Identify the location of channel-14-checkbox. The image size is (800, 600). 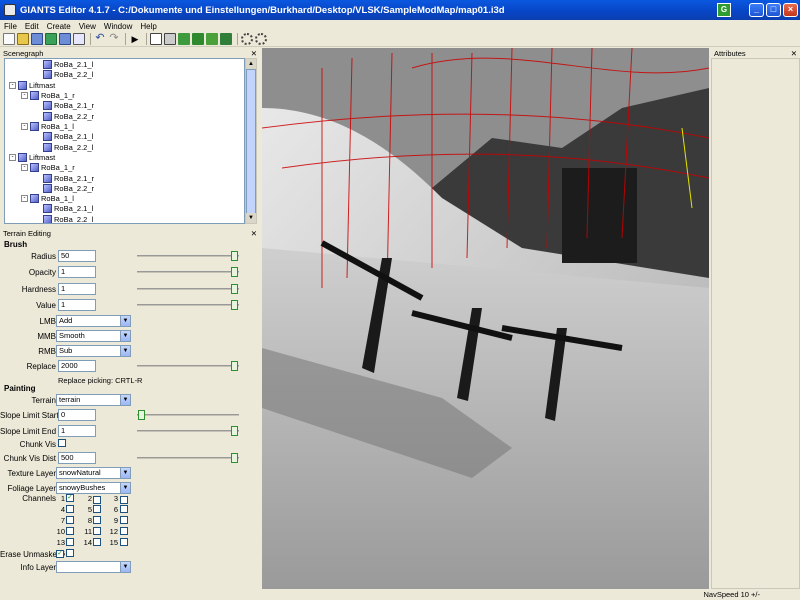
(97, 542).